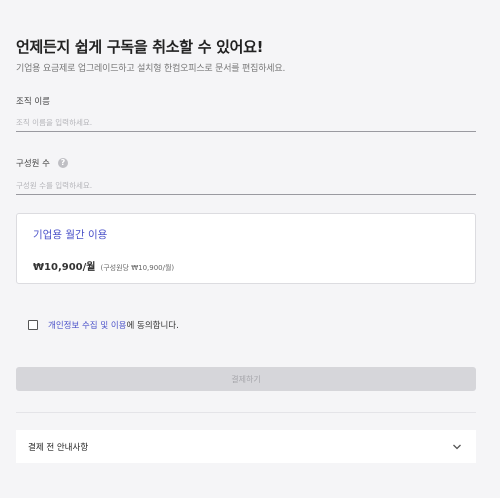 This screenshot has width=500, height=498. What do you see at coordinates (87, 325) in the screenshot?
I see `privacy-policy-link: 개인정보 수집 및 이용` at bounding box center [87, 325].